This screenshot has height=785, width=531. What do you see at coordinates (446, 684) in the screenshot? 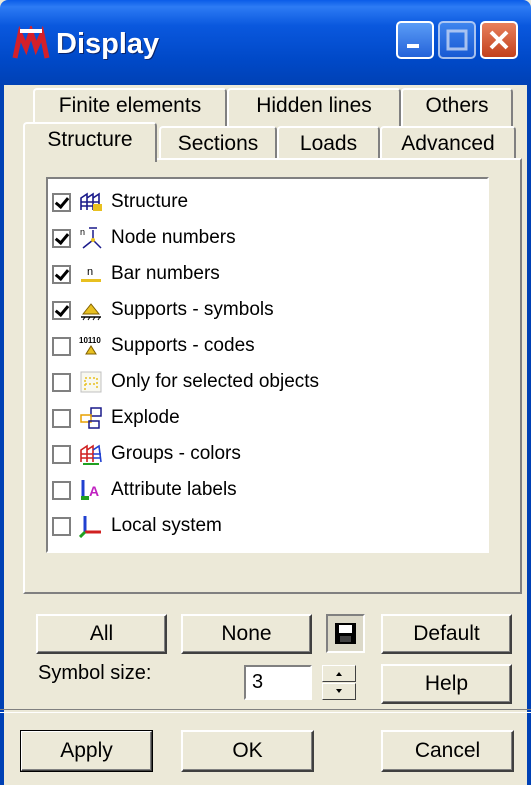
I see `help-button: Help` at bounding box center [446, 684].